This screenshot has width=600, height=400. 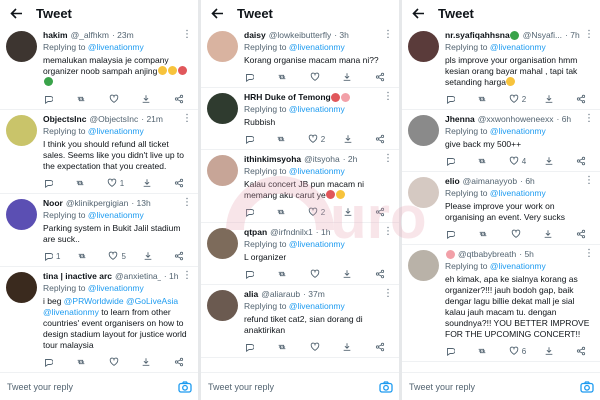 What do you see at coordinates (516, 119) in the screenshot?
I see `user-handle: @xxwonhoweneexx` at bounding box center [516, 119].